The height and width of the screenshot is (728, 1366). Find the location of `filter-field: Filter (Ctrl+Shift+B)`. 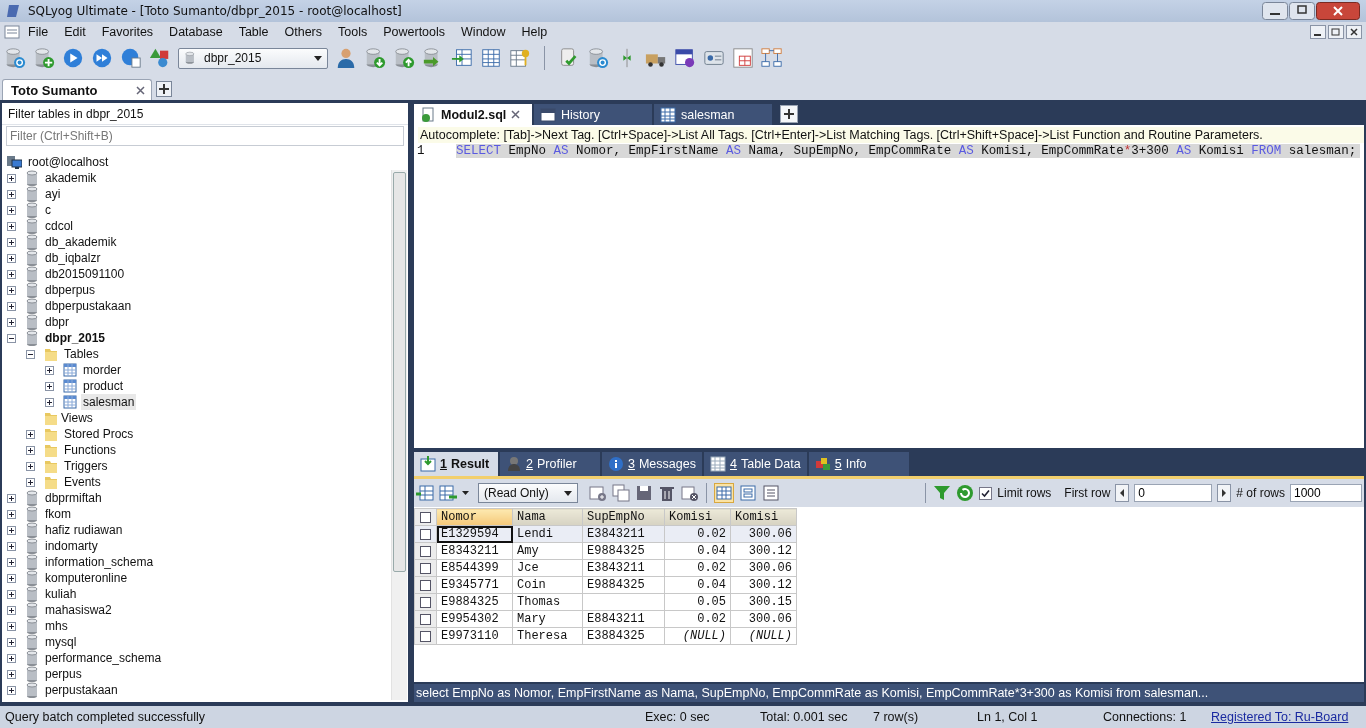

filter-field: Filter (Ctrl+Shift+B) is located at coordinates (205, 136).